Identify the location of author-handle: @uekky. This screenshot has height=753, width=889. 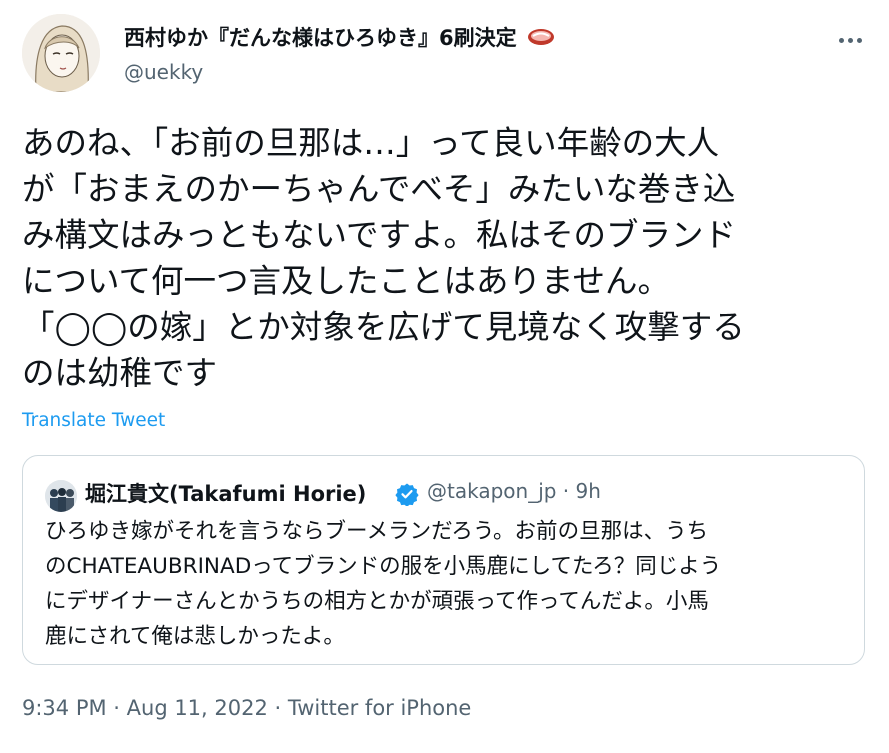
(163, 72).